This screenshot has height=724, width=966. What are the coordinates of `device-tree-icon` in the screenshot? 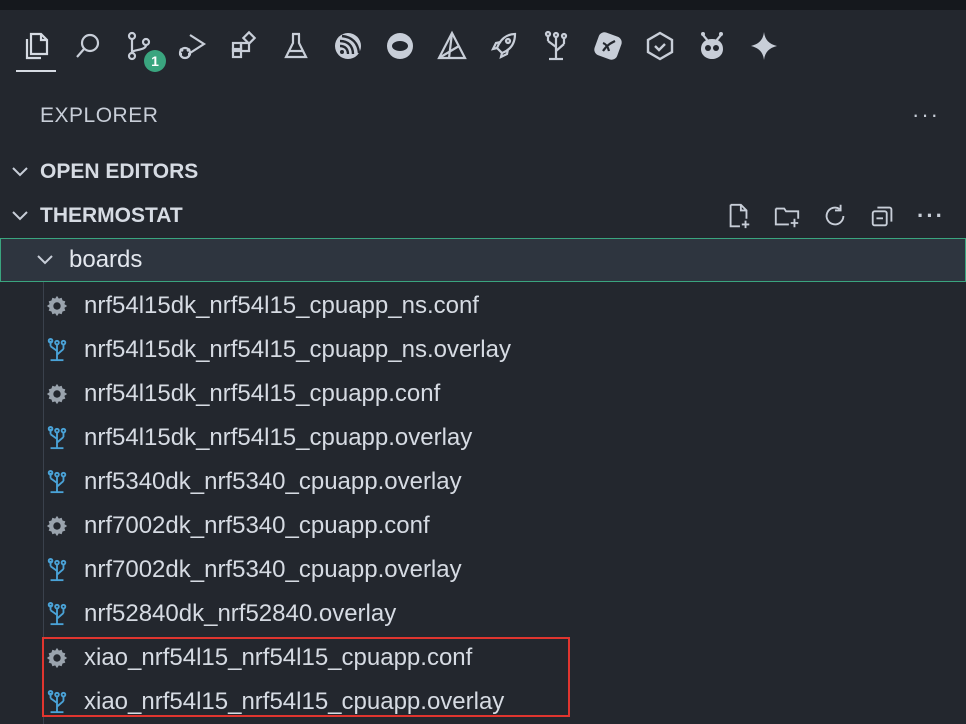 It's located at (556, 46).